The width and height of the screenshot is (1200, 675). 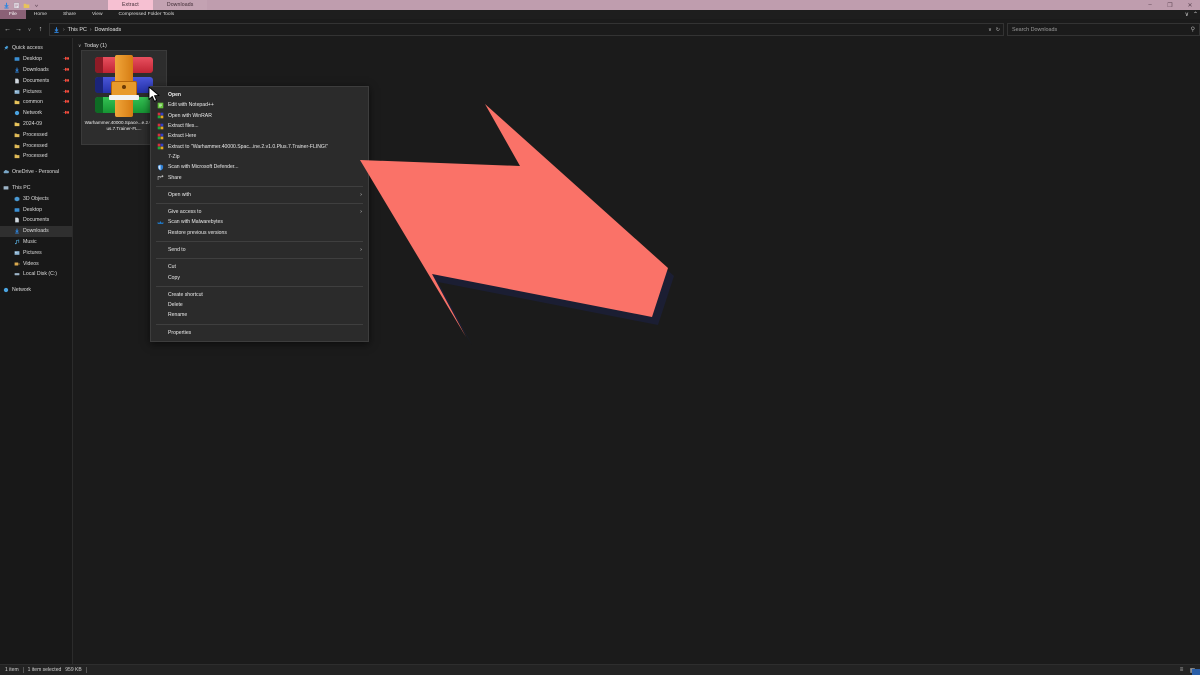 I want to click on sidebar-item-pictures: Pictures, so click(x=36, y=252).